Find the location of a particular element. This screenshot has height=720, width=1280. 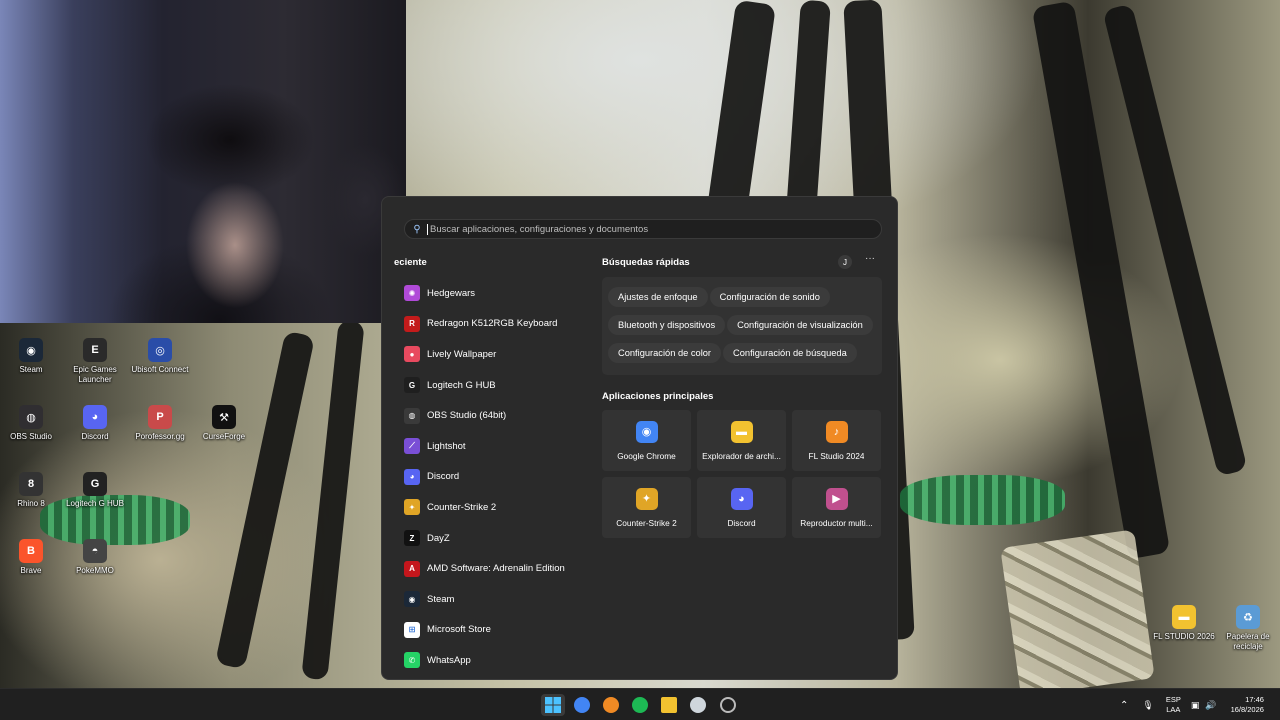

desktop-icon-porofessor: P Porofessor.gg is located at coordinates (160, 423).